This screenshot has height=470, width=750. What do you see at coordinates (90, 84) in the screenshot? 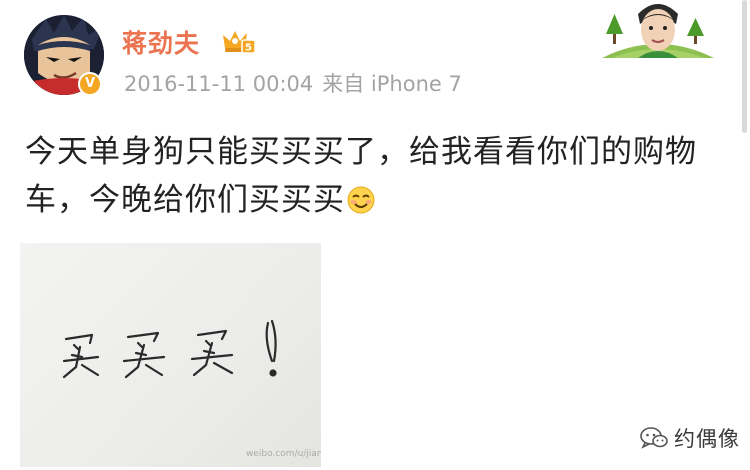
I see `verified-badge: V` at bounding box center [90, 84].